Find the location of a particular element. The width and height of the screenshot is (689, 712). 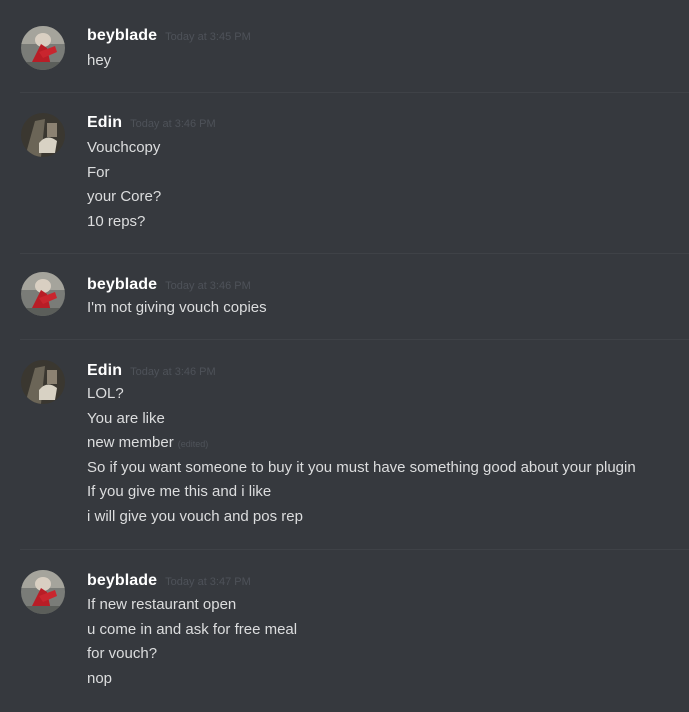

message-line: I'm not giving vouch copies is located at coordinates (177, 307).